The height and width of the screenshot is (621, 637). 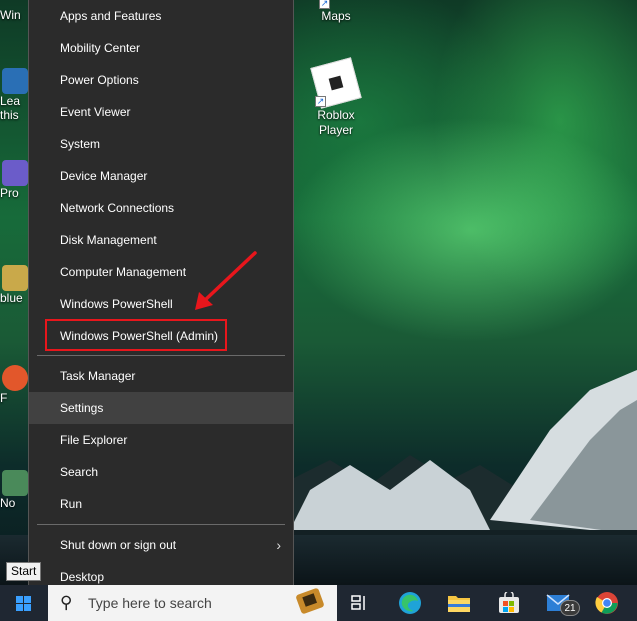 I want to click on desktop-icon-partial: No, so click(x=15, y=490).